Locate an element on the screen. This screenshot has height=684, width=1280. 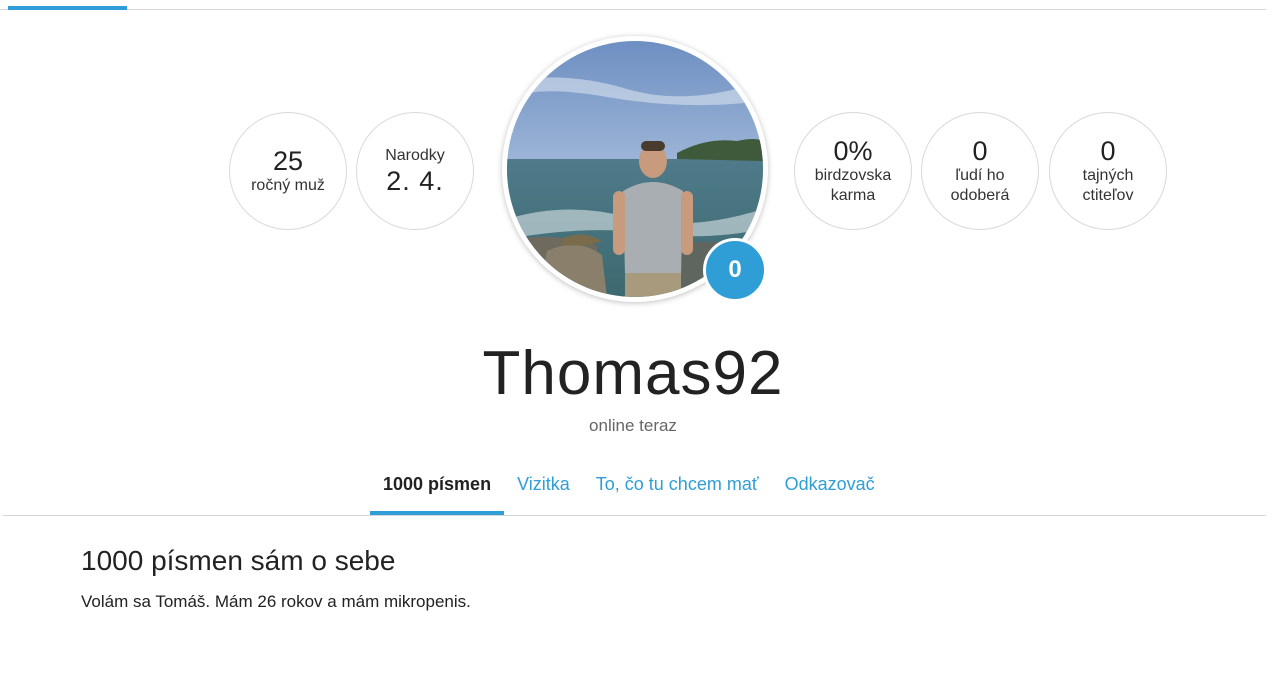
stat-age-value: 25 is located at coordinates (288, 161).